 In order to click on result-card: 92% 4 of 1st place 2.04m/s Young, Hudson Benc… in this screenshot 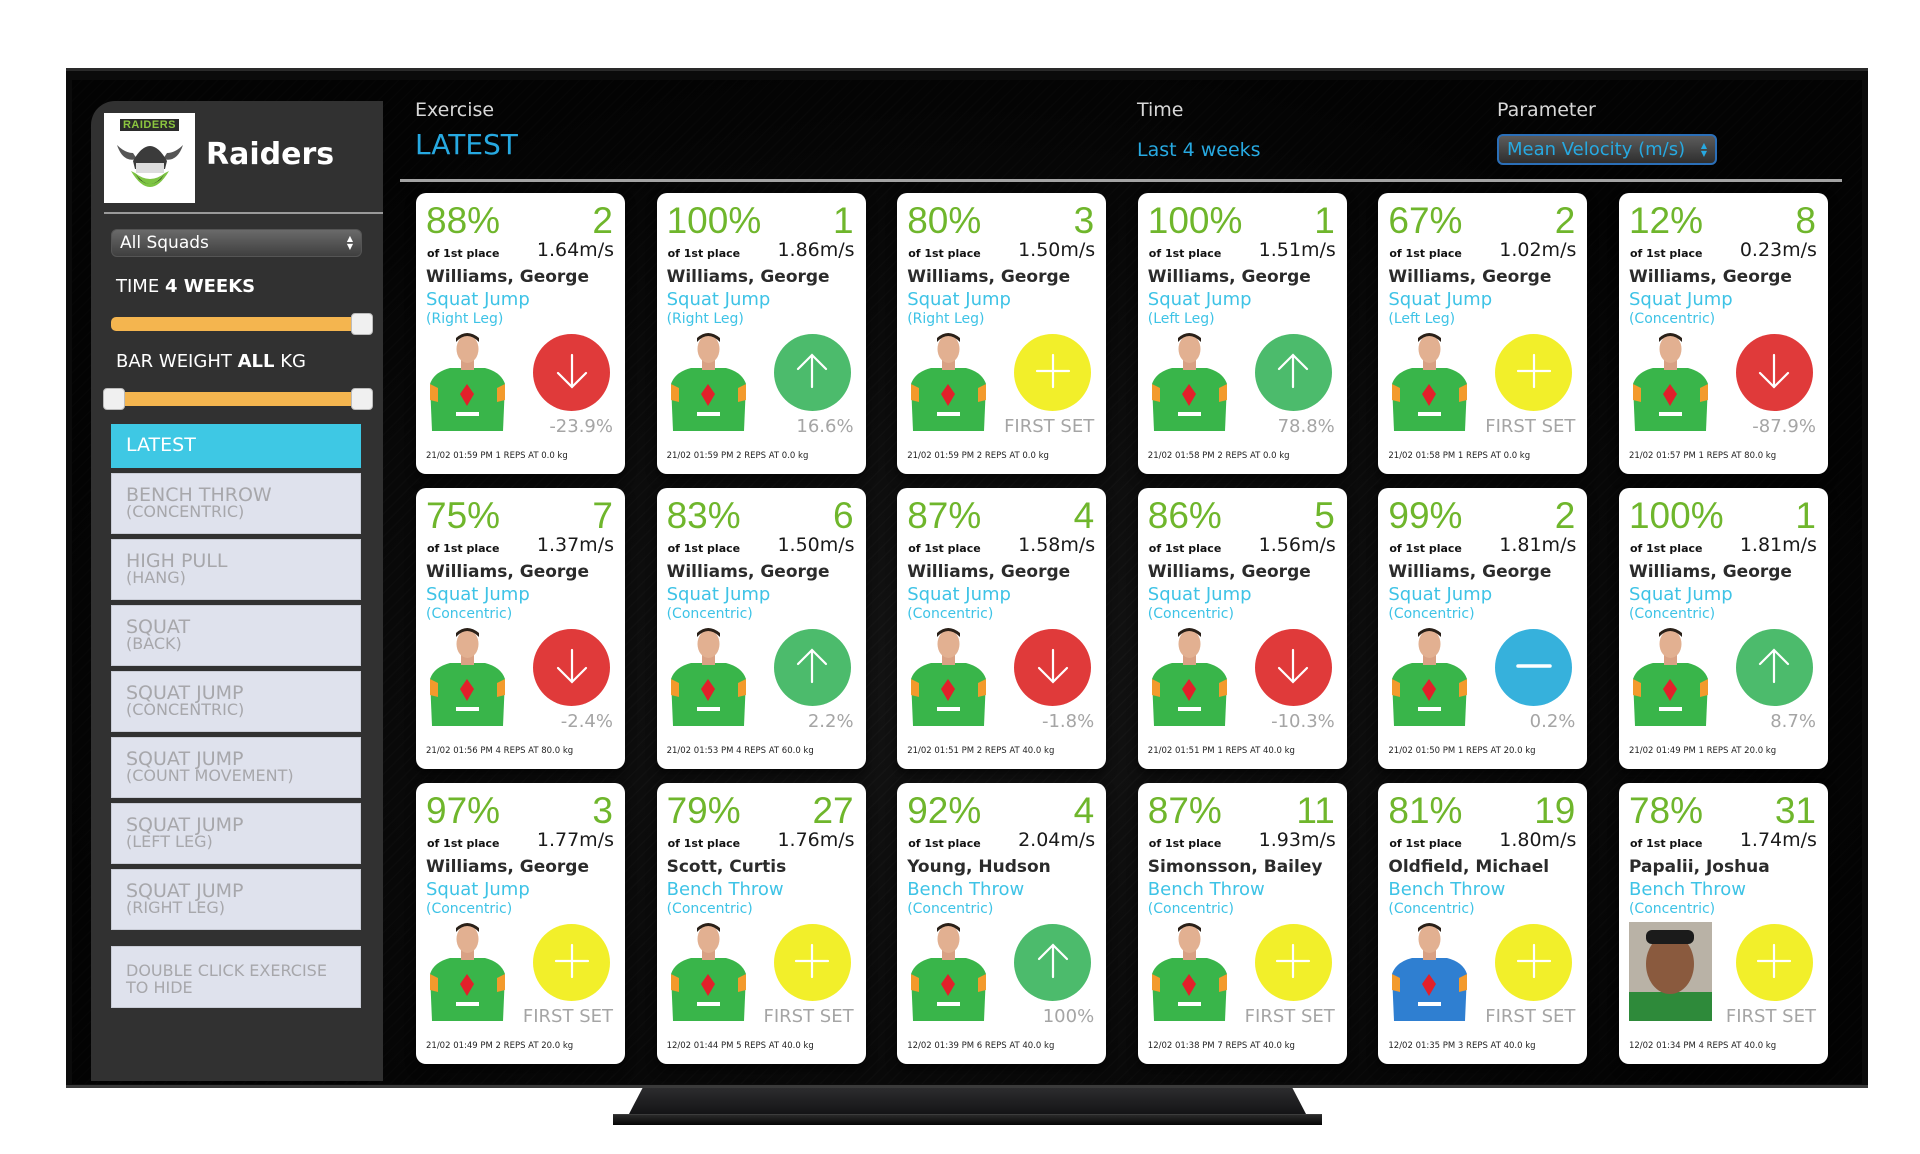, I will do `click(1002, 923)`.